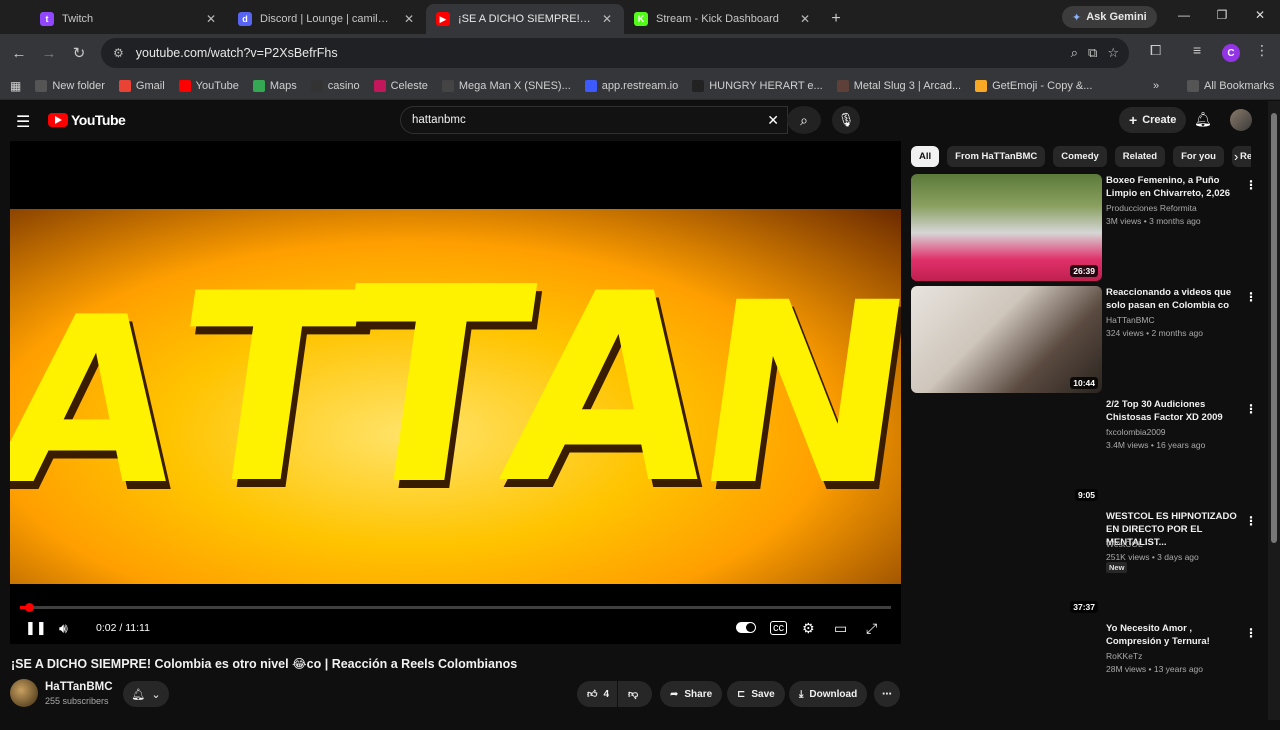 The width and height of the screenshot is (1280, 730). Describe the element at coordinates (746, 627) in the screenshot. I see `autoplay-toggle` at that location.